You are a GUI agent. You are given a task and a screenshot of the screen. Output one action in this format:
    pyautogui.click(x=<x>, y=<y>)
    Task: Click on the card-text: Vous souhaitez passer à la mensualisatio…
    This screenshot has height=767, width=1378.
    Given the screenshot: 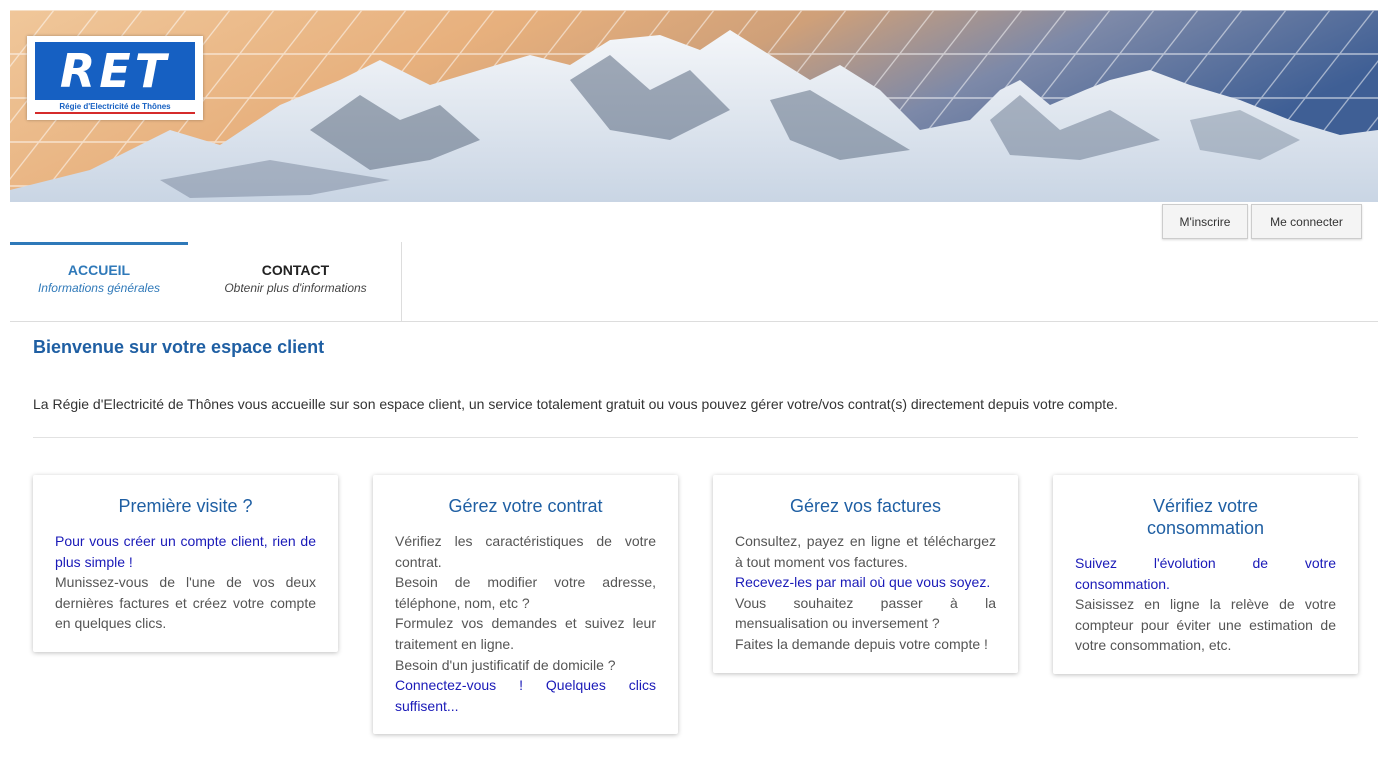 What is the action you would take?
    pyautogui.click(x=865, y=613)
    